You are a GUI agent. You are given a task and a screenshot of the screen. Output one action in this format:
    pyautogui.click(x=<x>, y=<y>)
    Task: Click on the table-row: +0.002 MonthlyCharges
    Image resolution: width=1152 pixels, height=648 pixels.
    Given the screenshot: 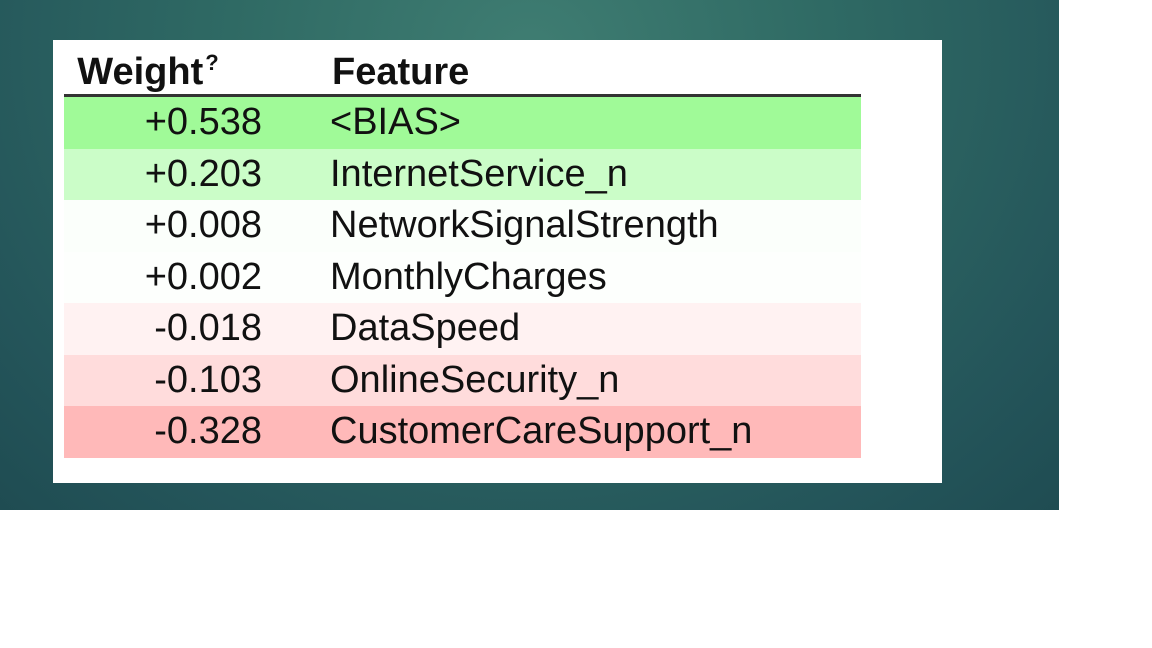 What is the action you would take?
    pyautogui.click(x=462, y=277)
    